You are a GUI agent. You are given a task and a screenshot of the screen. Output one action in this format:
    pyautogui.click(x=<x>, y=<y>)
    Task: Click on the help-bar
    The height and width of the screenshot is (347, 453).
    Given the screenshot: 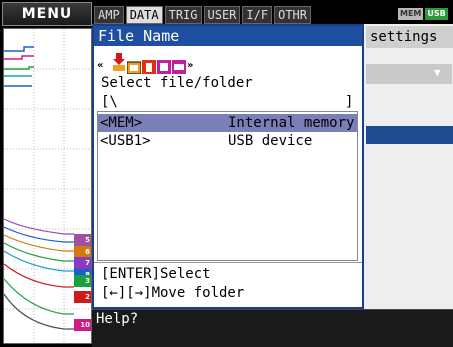 What is the action you would take?
    pyautogui.click(x=272, y=328)
    